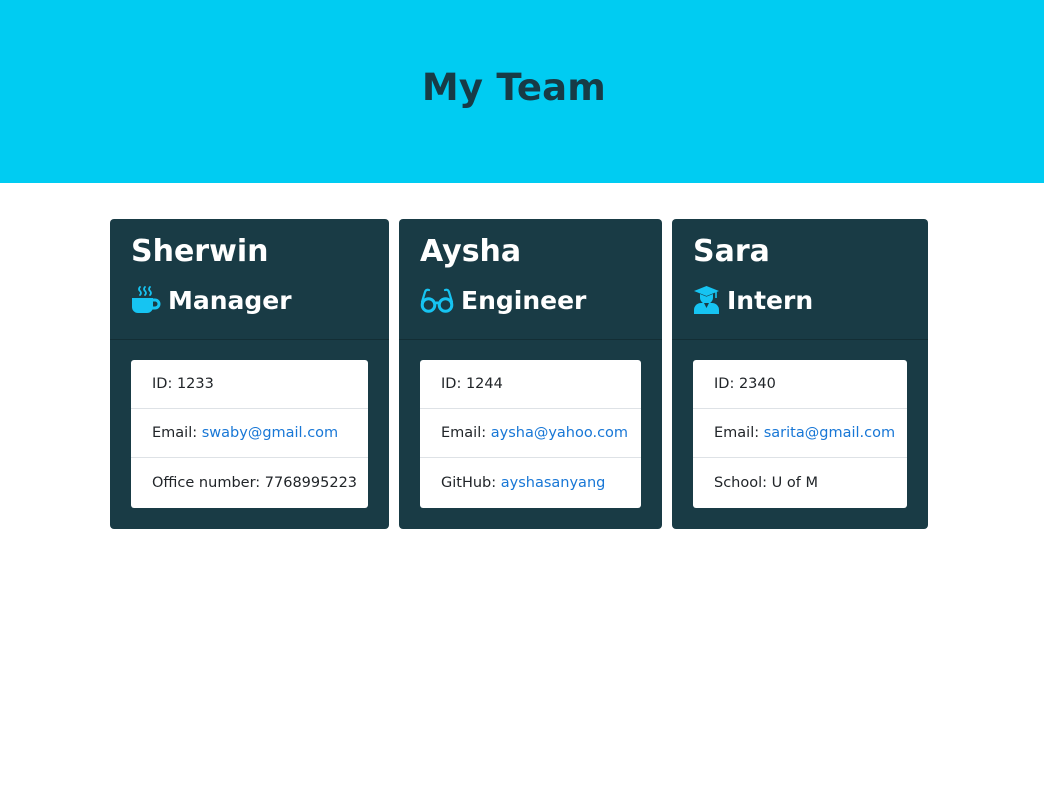 The image size is (1044, 797). What do you see at coordinates (484, 384) in the screenshot?
I see `id-value: 1244` at bounding box center [484, 384].